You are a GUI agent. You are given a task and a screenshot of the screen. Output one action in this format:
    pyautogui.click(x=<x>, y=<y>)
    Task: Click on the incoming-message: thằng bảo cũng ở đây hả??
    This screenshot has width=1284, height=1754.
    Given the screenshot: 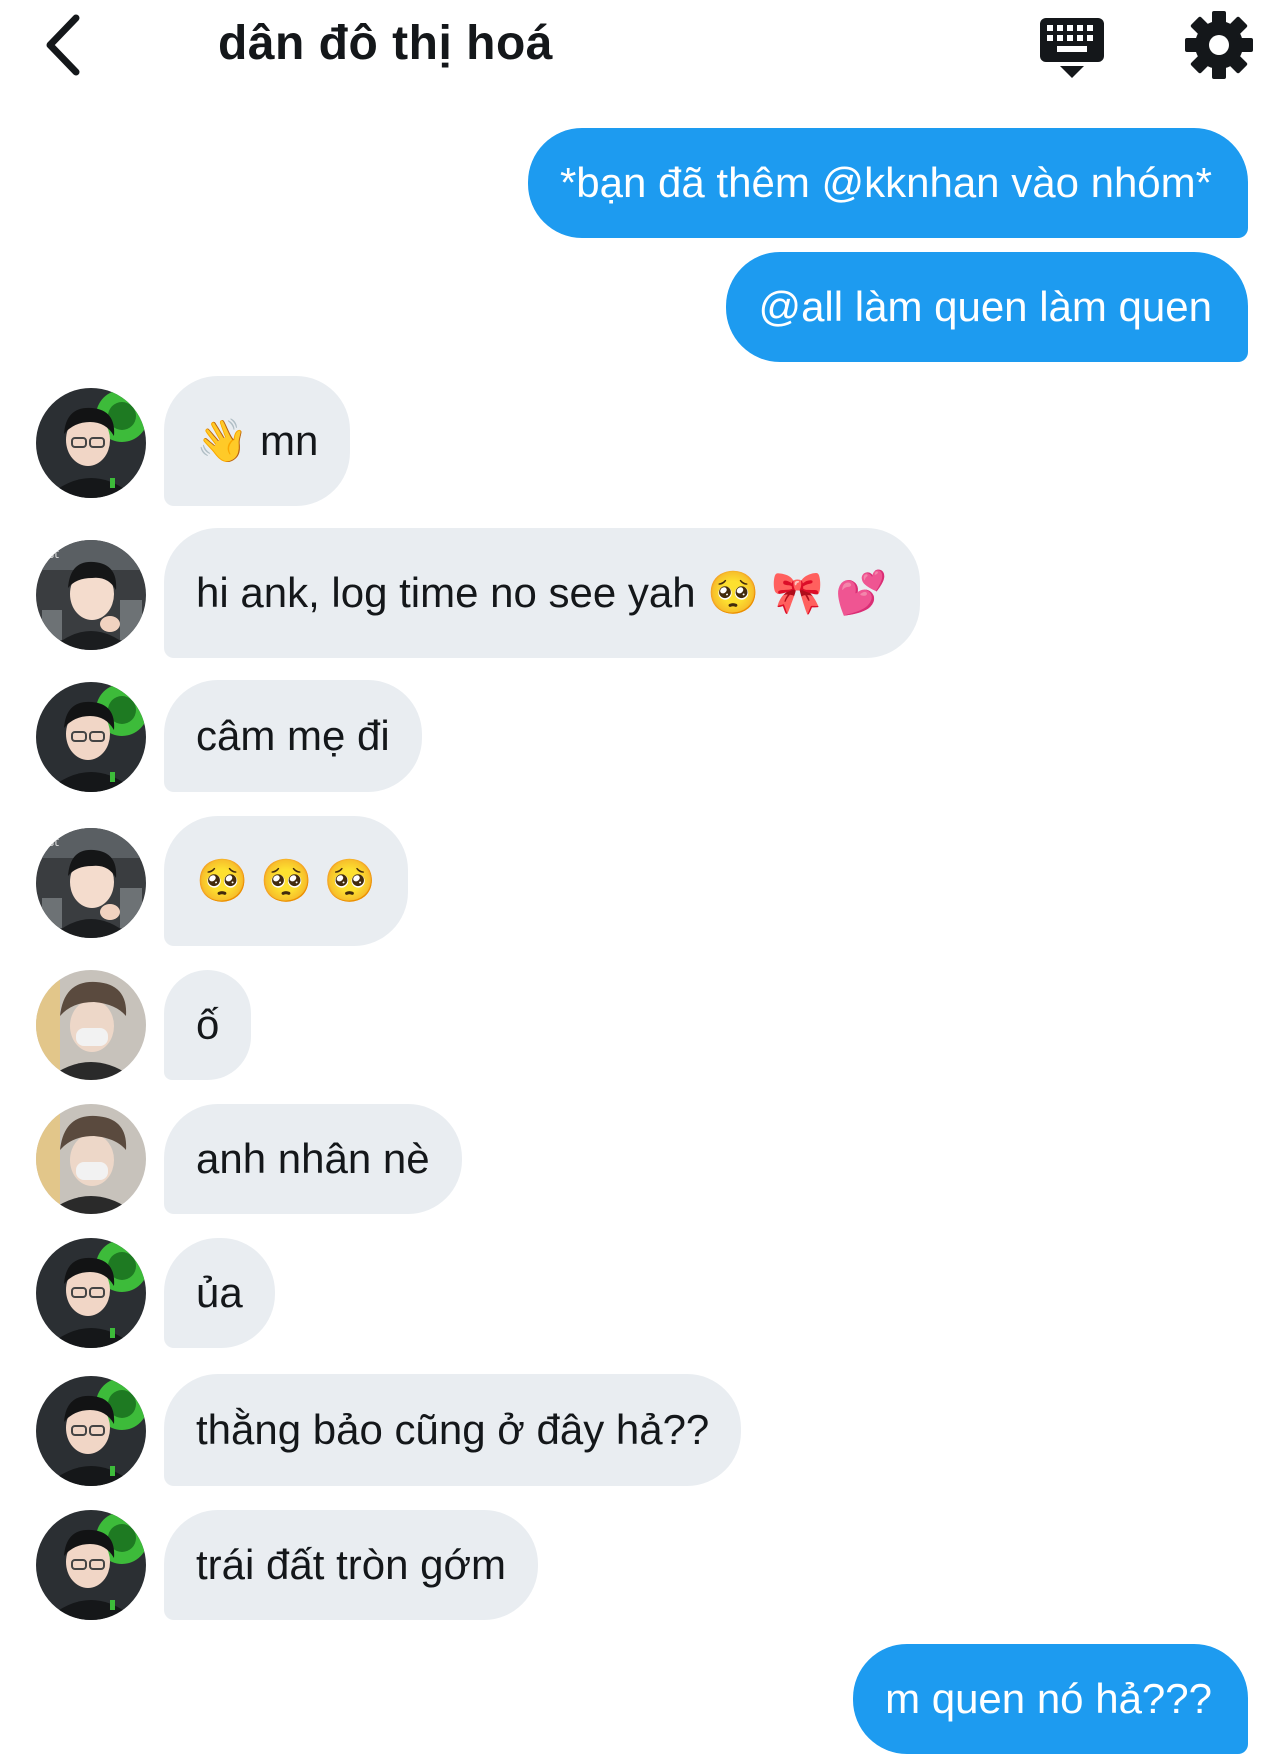 What is the action you would take?
    pyautogui.click(x=453, y=1430)
    